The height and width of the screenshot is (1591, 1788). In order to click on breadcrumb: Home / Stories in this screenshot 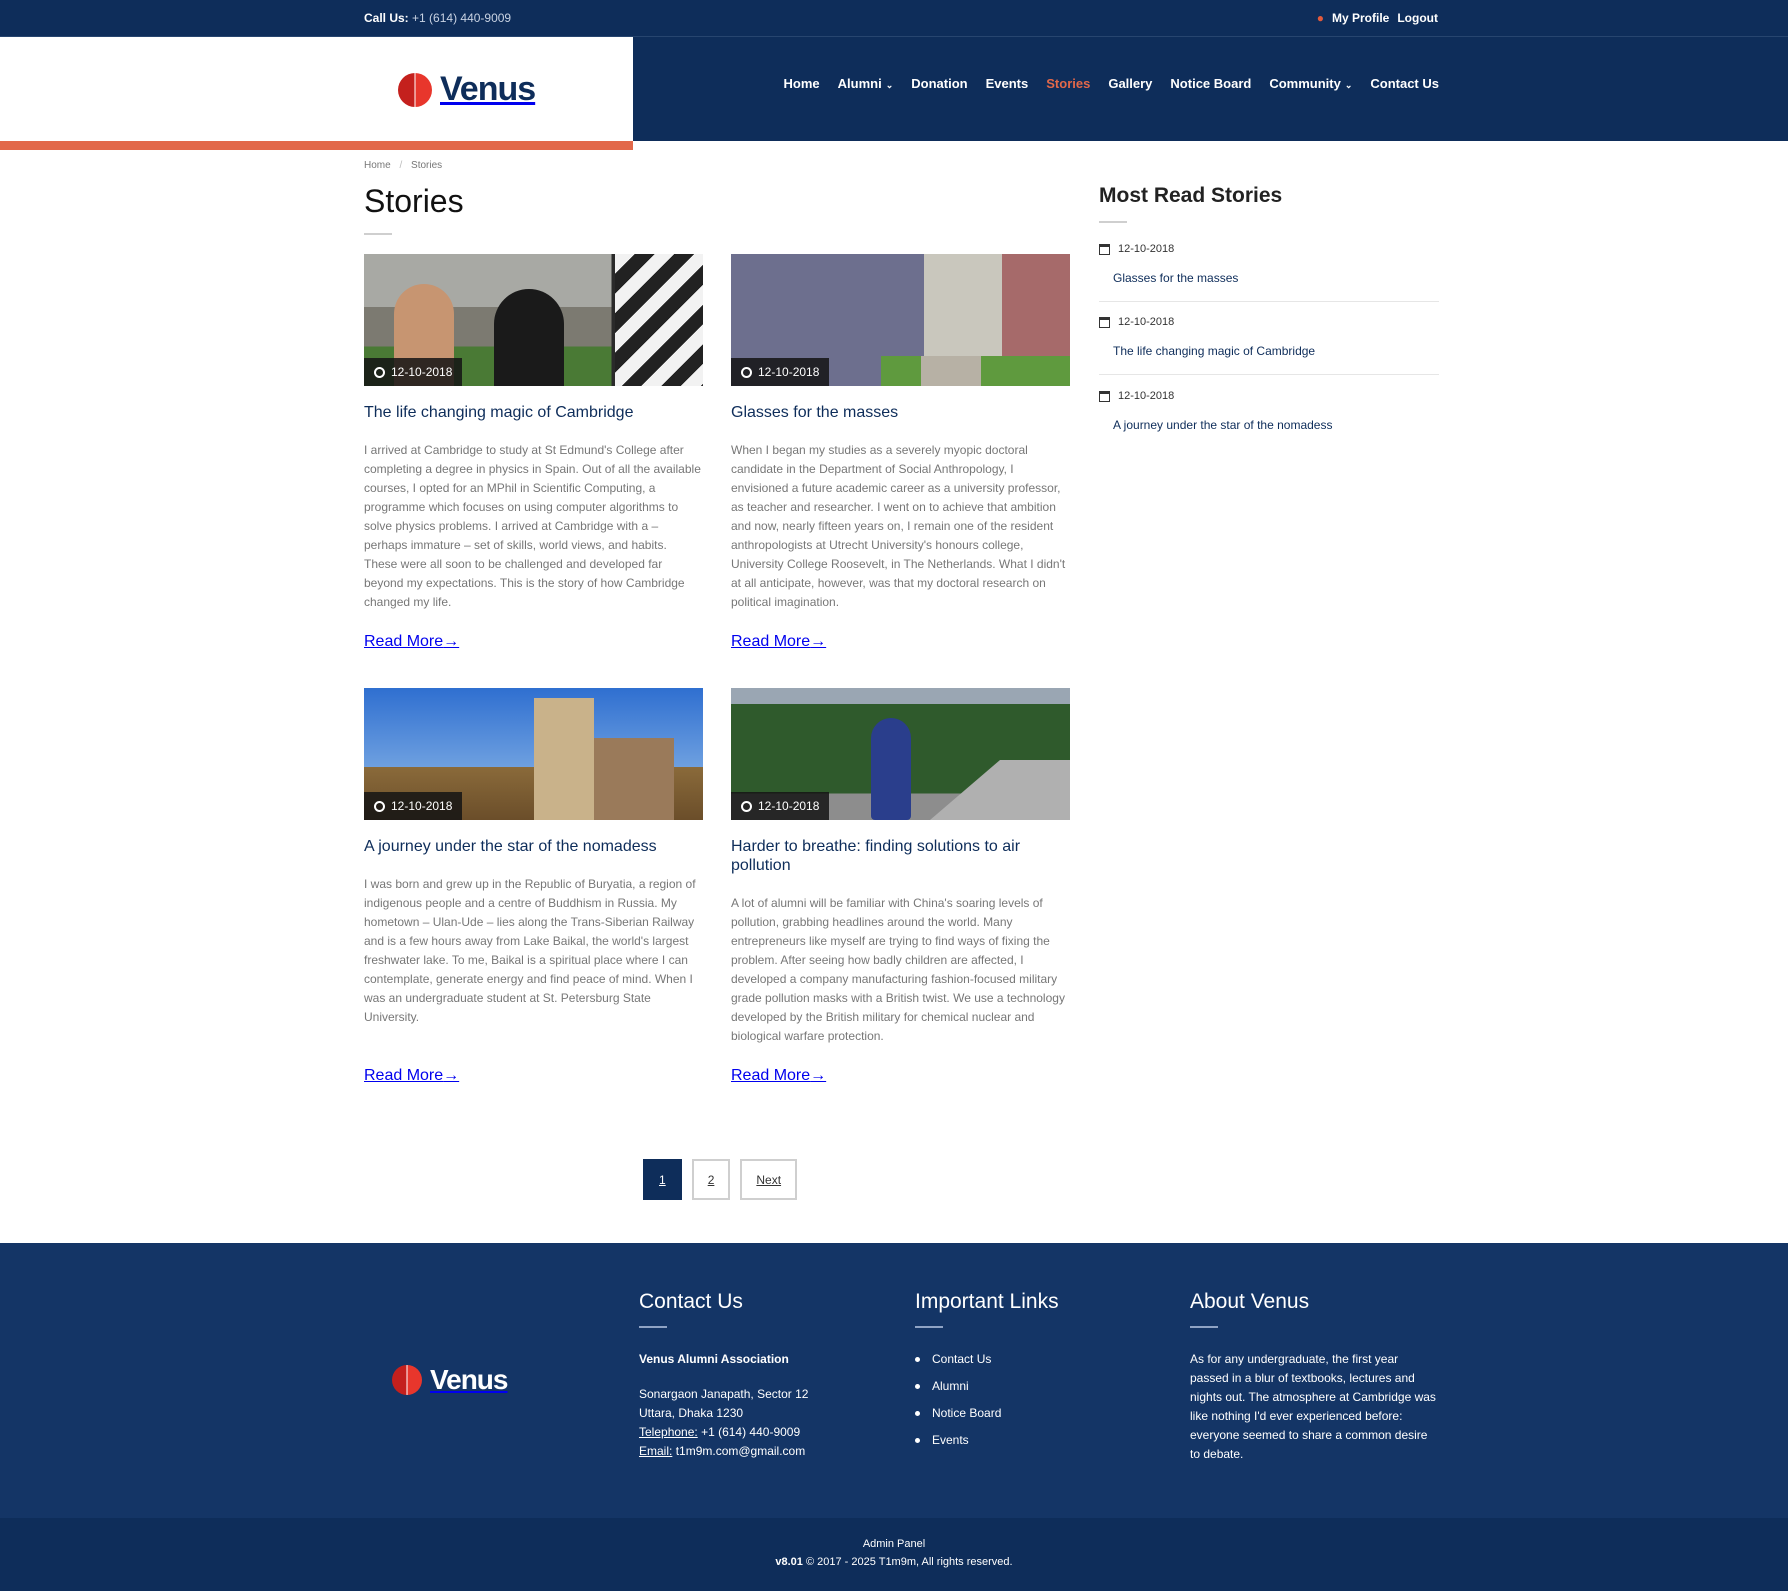, I will do `click(403, 165)`.